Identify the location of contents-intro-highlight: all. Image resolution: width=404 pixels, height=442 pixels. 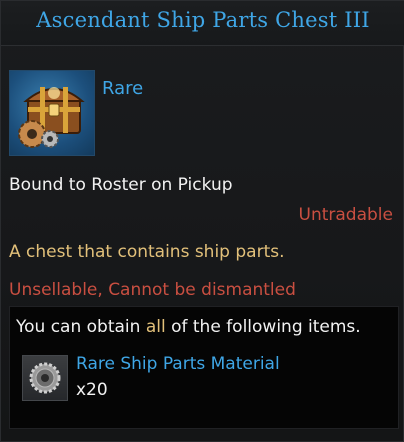
(155, 327).